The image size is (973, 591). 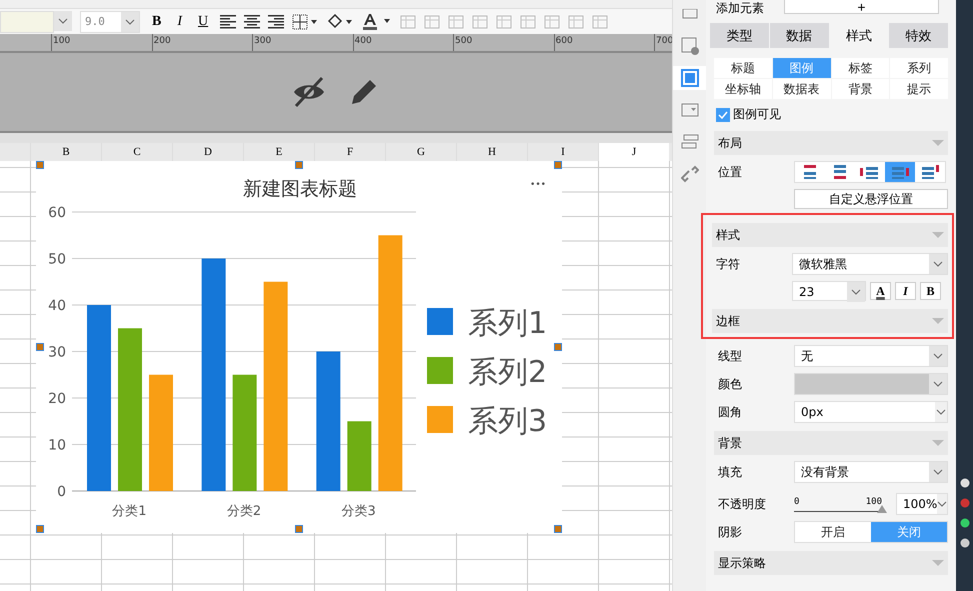 I want to click on sub-tab: 标题, so click(x=743, y=68).